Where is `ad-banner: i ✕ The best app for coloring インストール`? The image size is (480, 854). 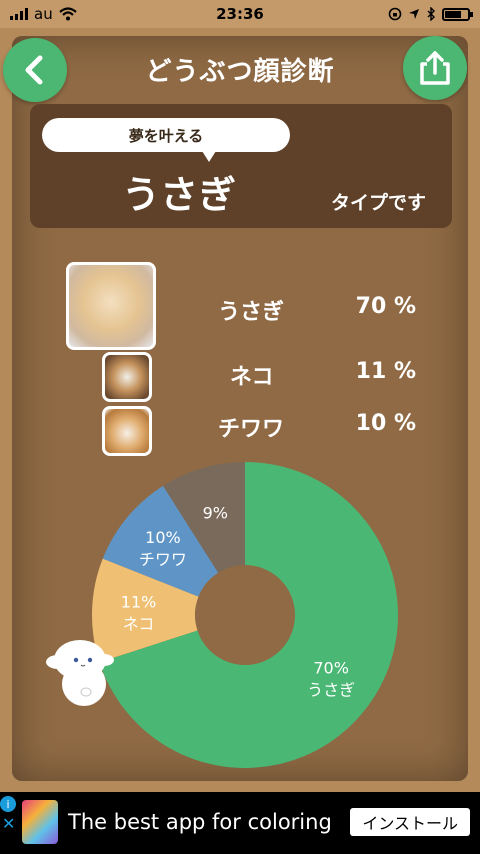 ad-banner: i ✕ The best app for coloring インストール is located at coordinates (240, 823).